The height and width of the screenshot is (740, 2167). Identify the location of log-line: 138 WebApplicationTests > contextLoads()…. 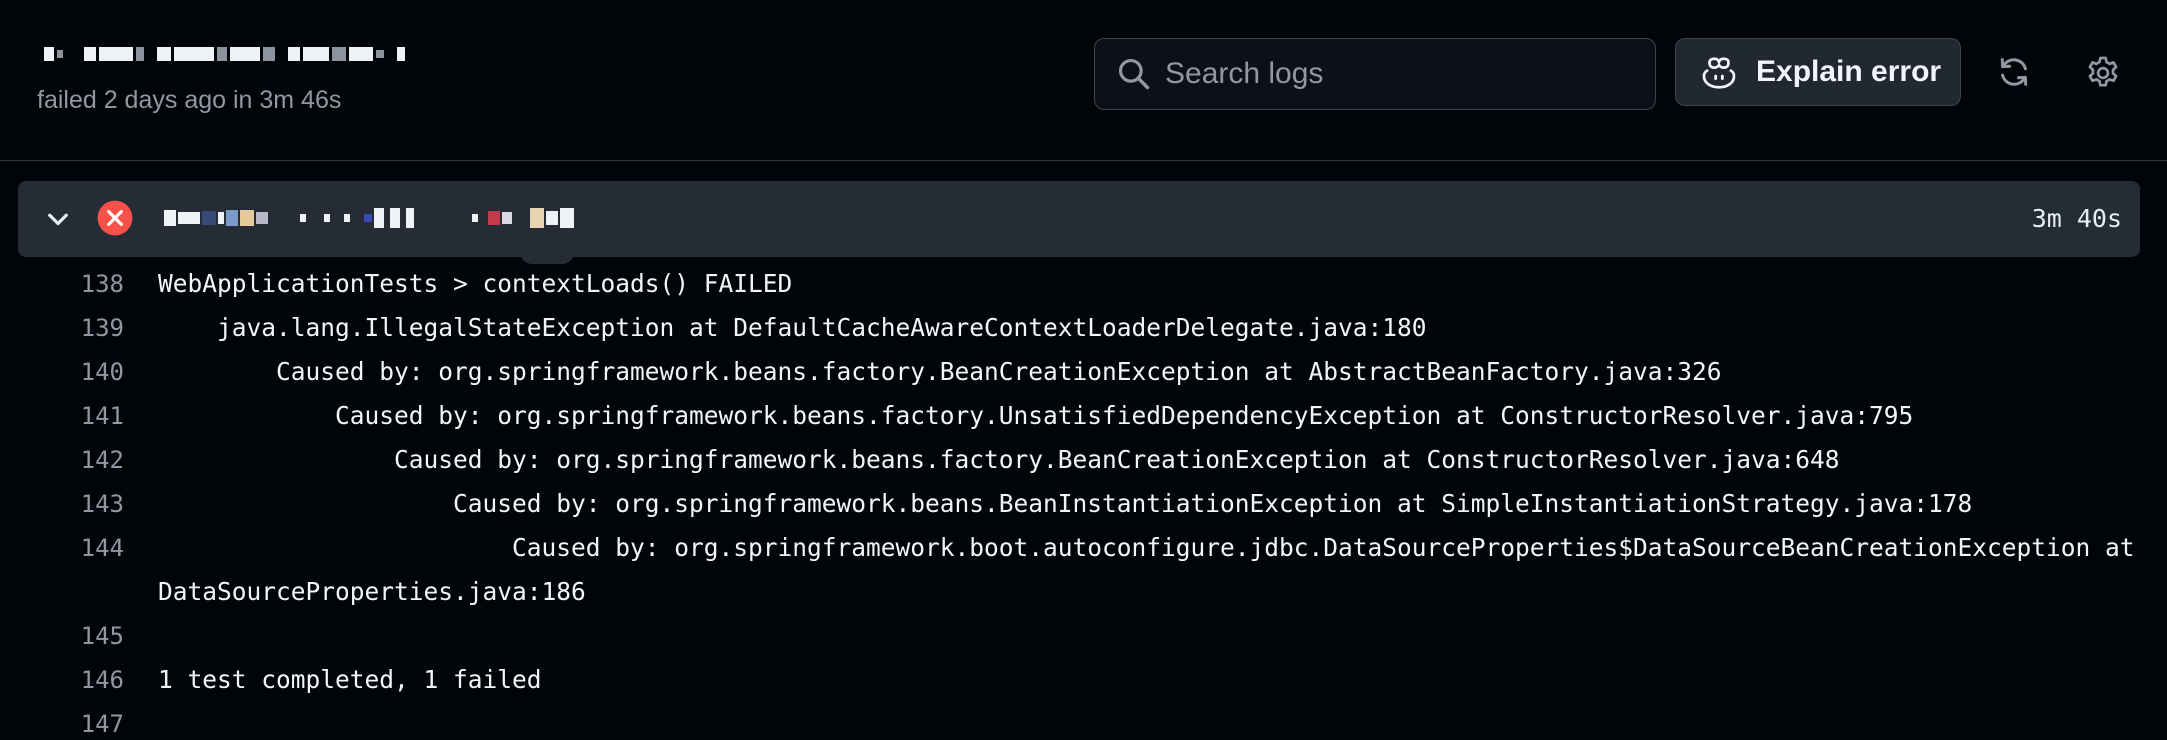
(1083, 284).